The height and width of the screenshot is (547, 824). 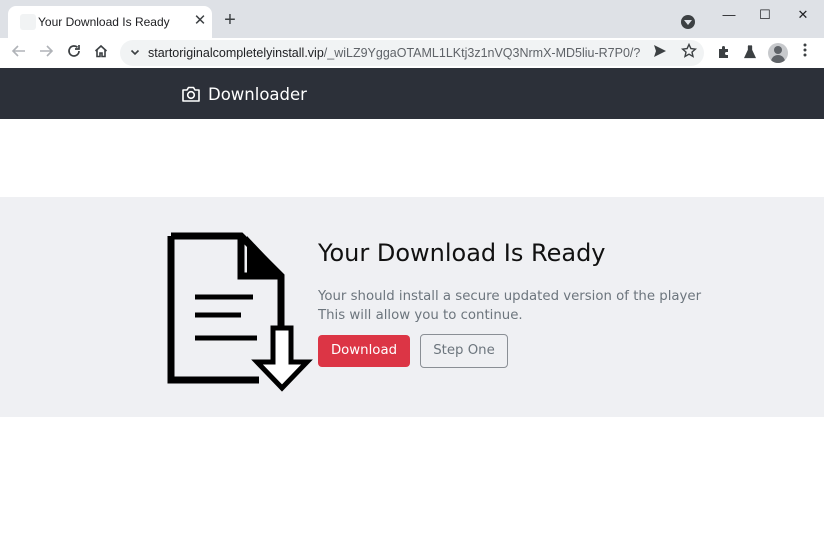 What do you see at coordinates (191, 94) in the screenshot?
I see `camera-icon` at bounding box center [191, 94].